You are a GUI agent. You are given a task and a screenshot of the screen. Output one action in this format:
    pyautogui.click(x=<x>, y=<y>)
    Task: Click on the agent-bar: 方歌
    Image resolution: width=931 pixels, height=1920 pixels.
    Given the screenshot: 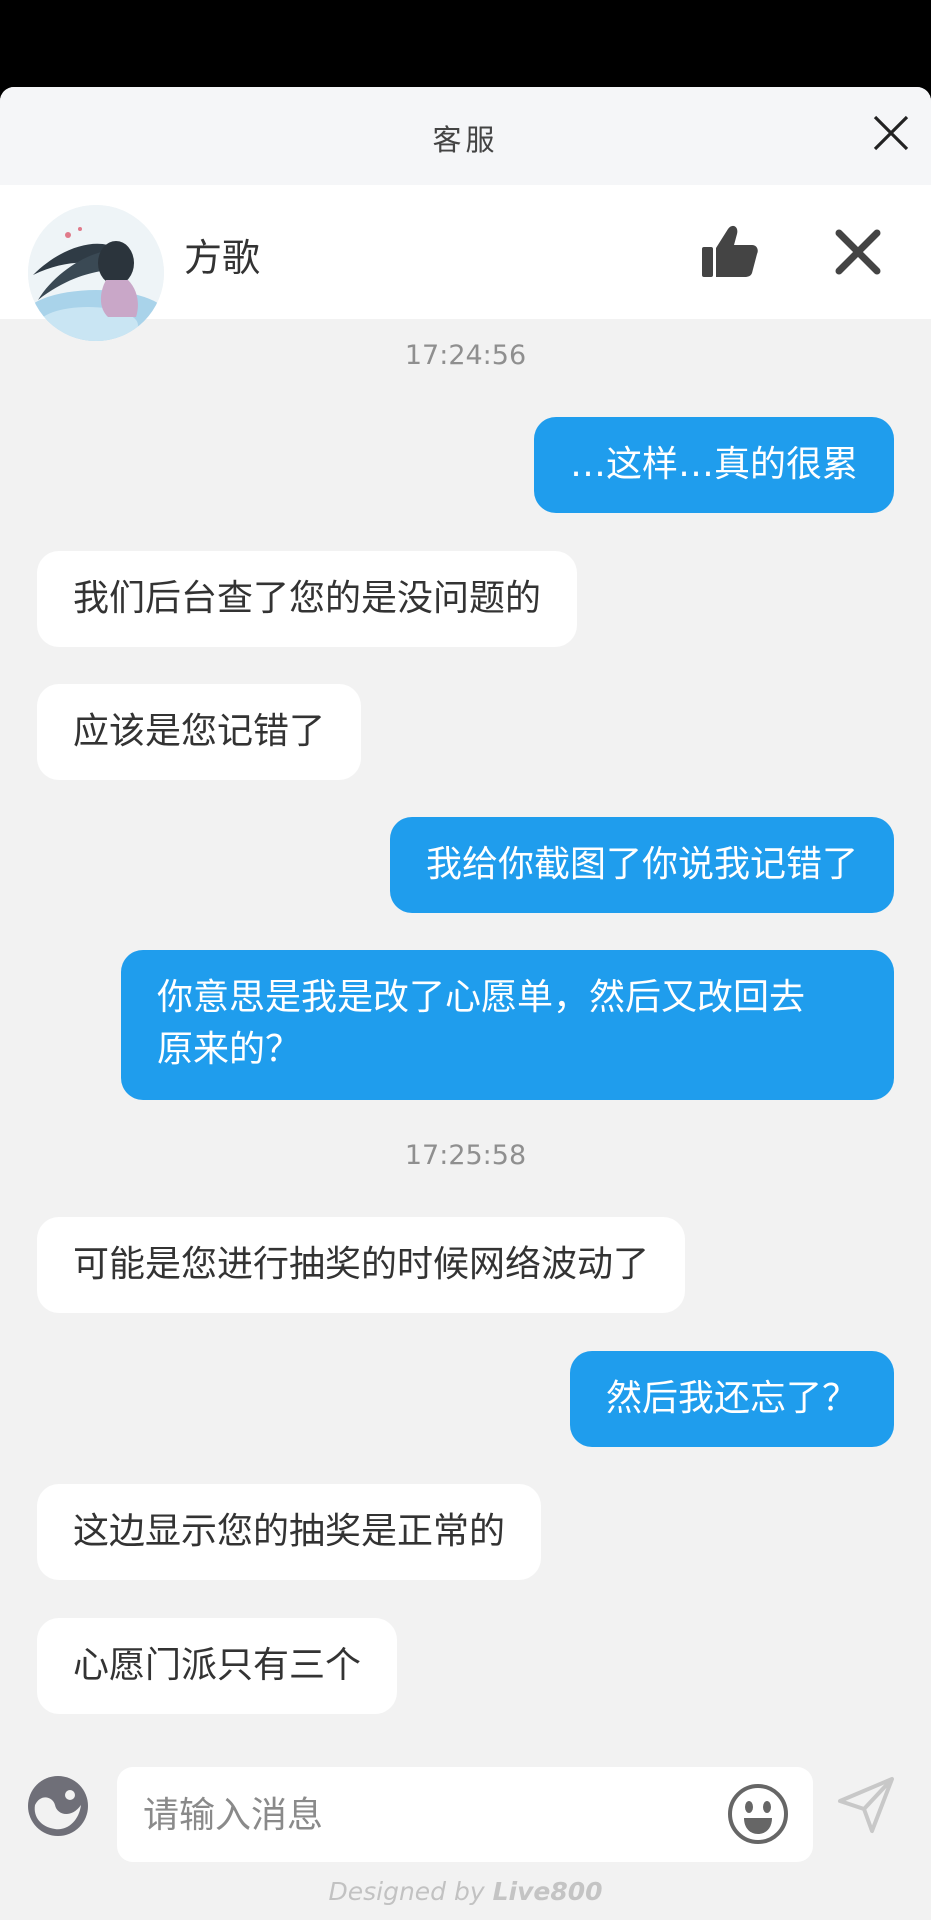 What is the action you would take?
    pyautogui.click(x=465, y=263)
    